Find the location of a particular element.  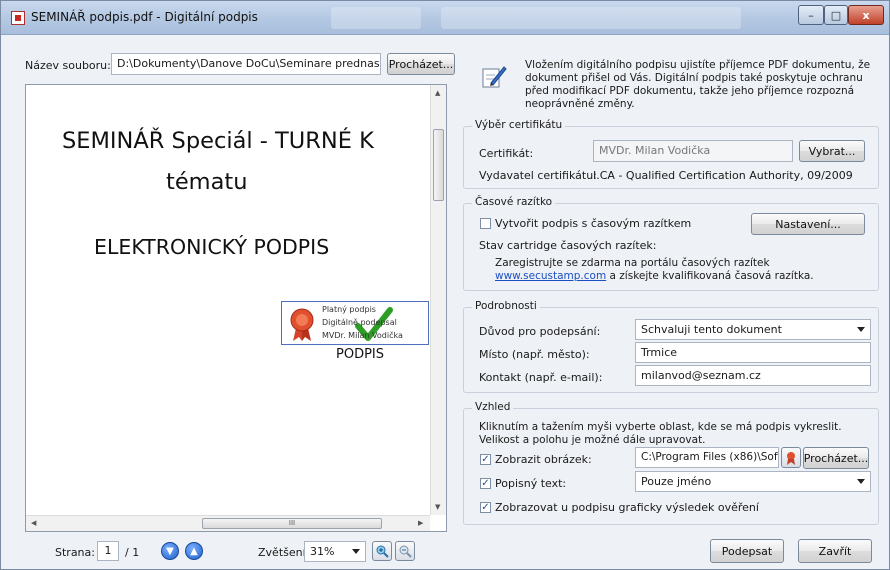

signature-signer-name: MVDr. Milan Vodička is located at coordinates (362, 335).